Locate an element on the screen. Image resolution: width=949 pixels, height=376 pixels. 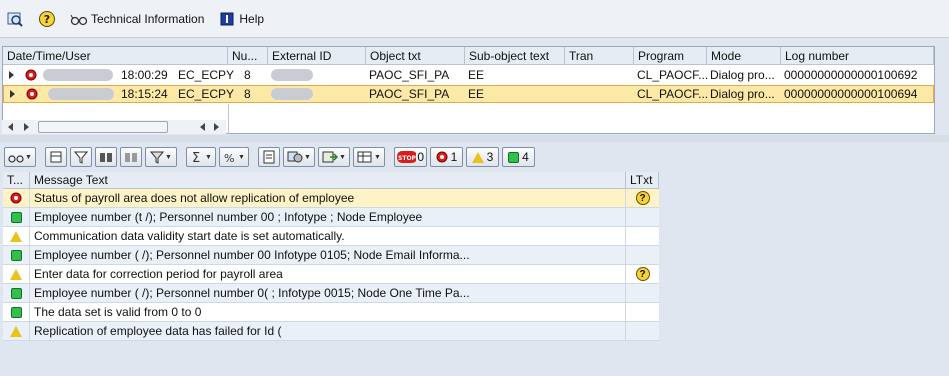
binoculars-icon is located at coordinates (106, 157).